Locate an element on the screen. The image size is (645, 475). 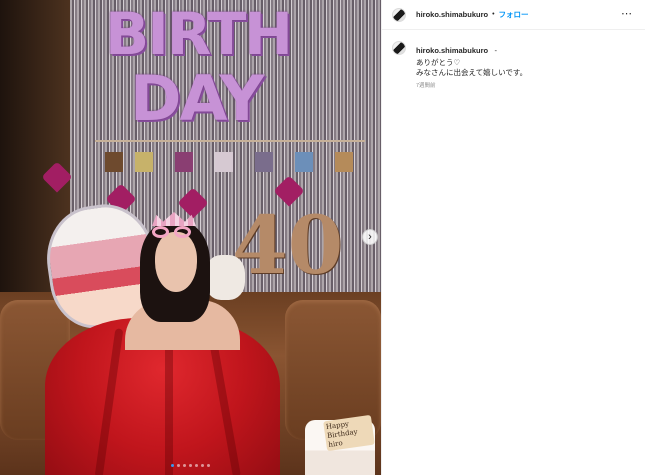
caption-line: みなさんに出会えて嬉しいです。 is located at coordinates (472, 72).